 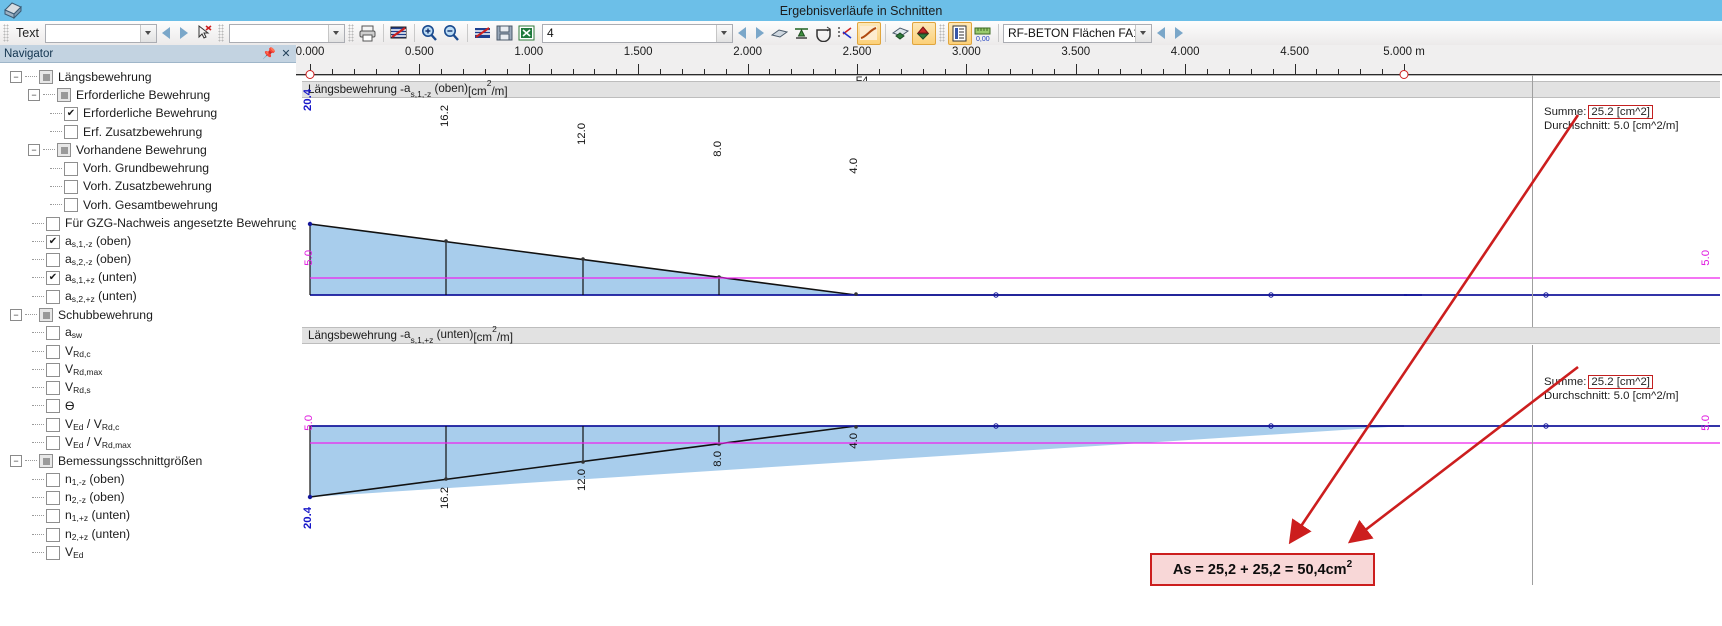 What do you see at coordinates (868, 33) in the screenshot?
I see `diagram-icon` at bounding box center [868, 33].